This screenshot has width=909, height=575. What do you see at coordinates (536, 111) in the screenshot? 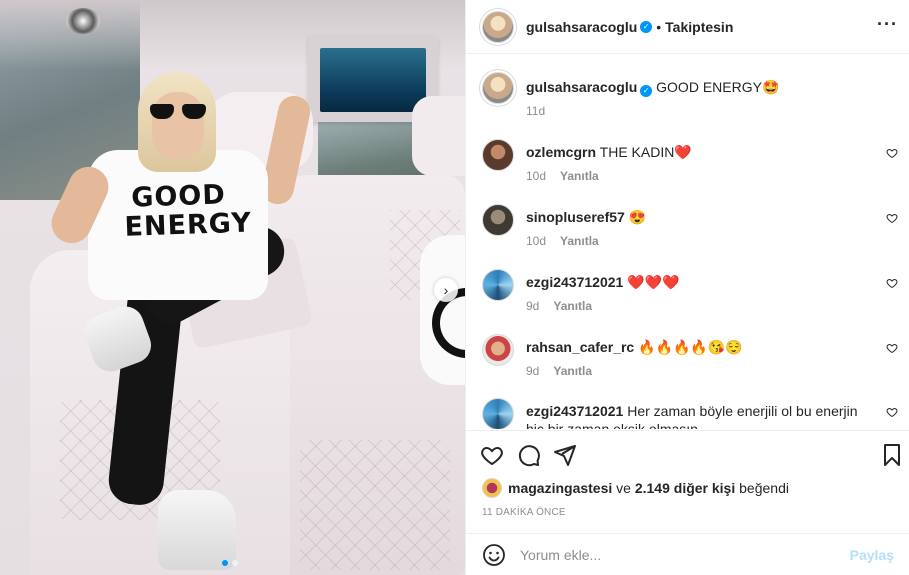
I see `caption-age: 11d` at bounding box center [536, 111].